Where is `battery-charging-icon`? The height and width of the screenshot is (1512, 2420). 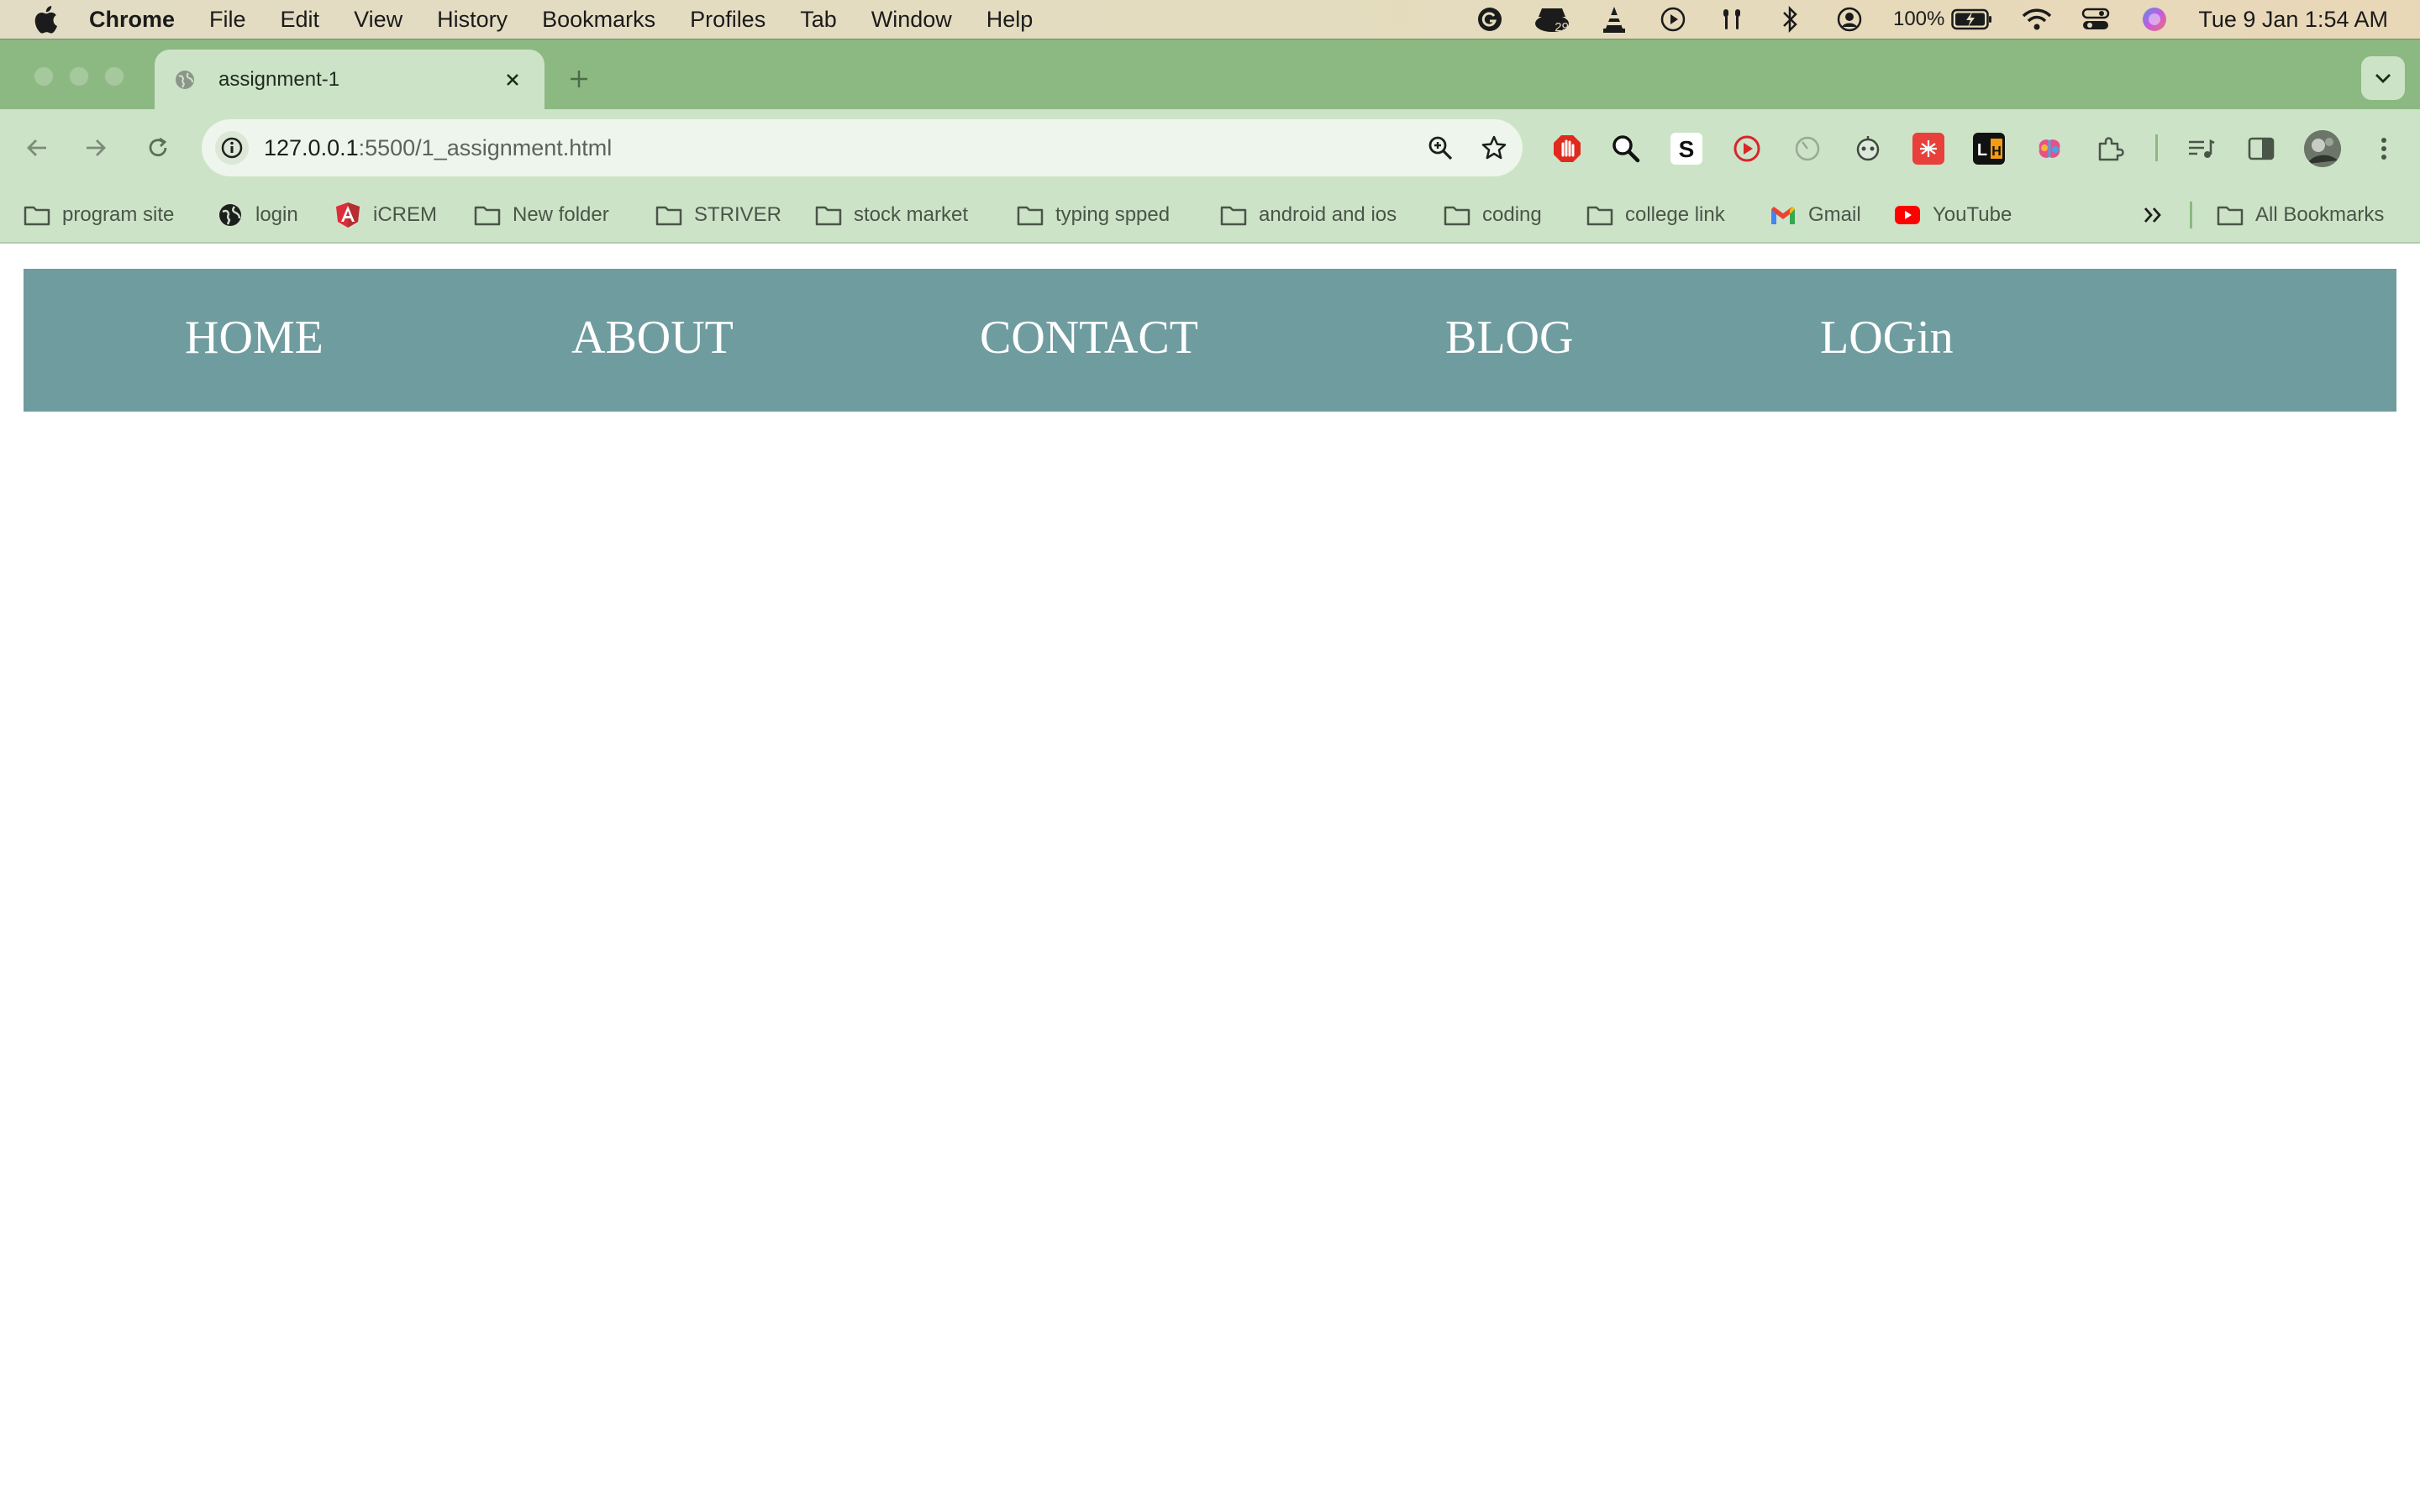 battery-charging-icon is located at coordinates (1972, 19).